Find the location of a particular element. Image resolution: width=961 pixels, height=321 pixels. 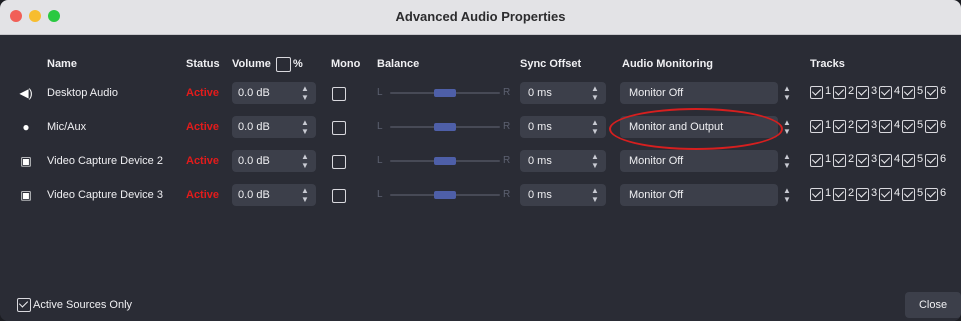

title-bar: Advanced Audio Properties is located at coordinates (480, 17).